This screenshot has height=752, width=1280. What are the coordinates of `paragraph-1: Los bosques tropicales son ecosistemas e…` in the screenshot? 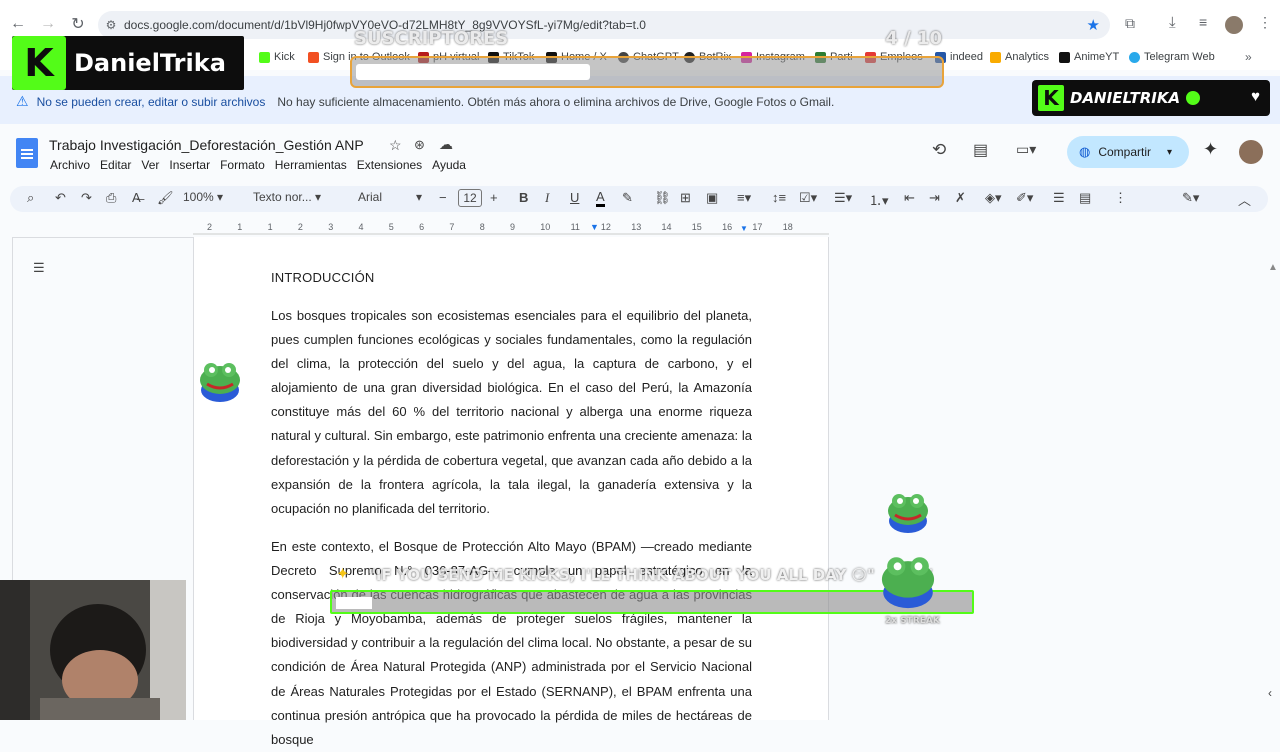 It's located at (511, 412).